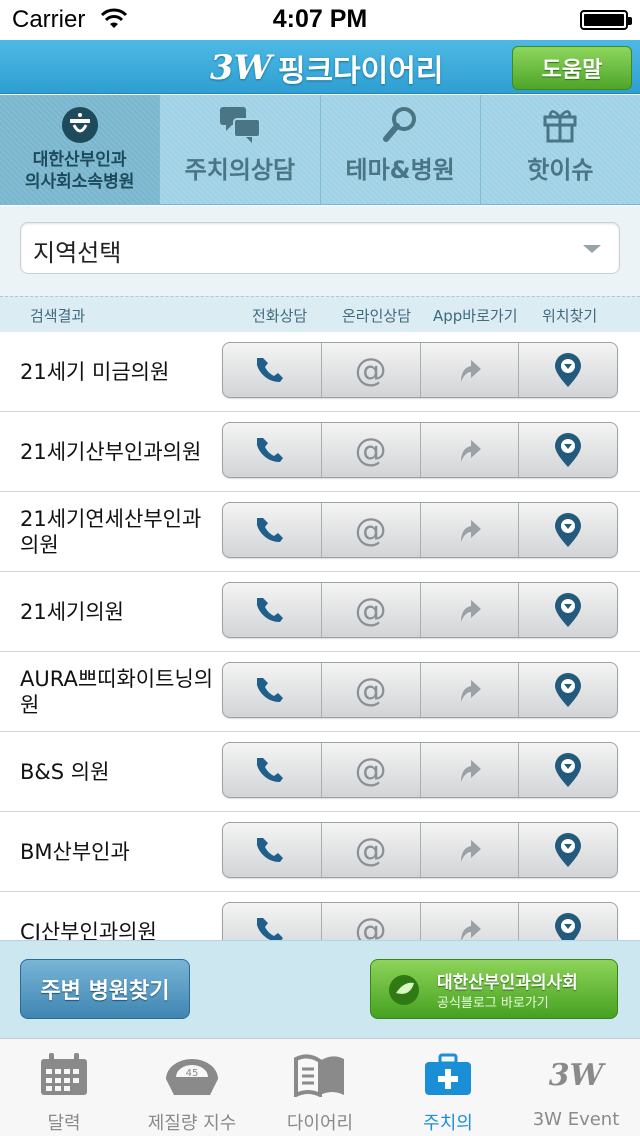 The height and width of the screenshot is (1136, 640). What do you see at coordinates (570, 316) in the screenshot?
I see `column-location: 위치찾기` at bounding box center [570, 316].